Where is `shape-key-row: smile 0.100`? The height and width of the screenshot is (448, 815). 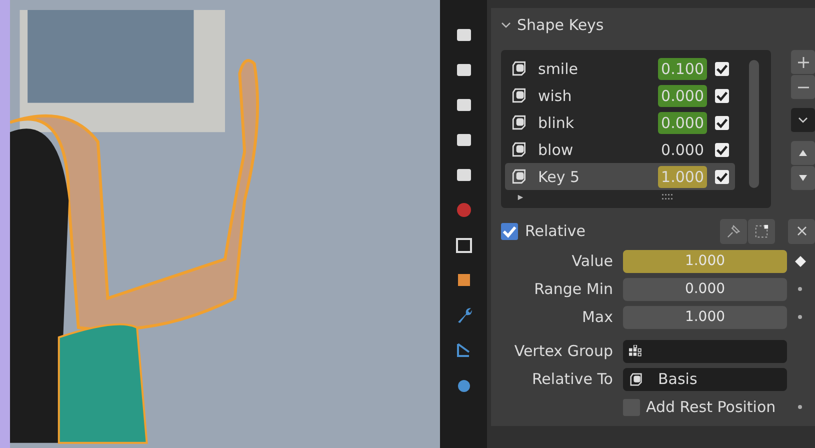 shape-key-row: smile 0.100 is located at coordinates (620, 68).